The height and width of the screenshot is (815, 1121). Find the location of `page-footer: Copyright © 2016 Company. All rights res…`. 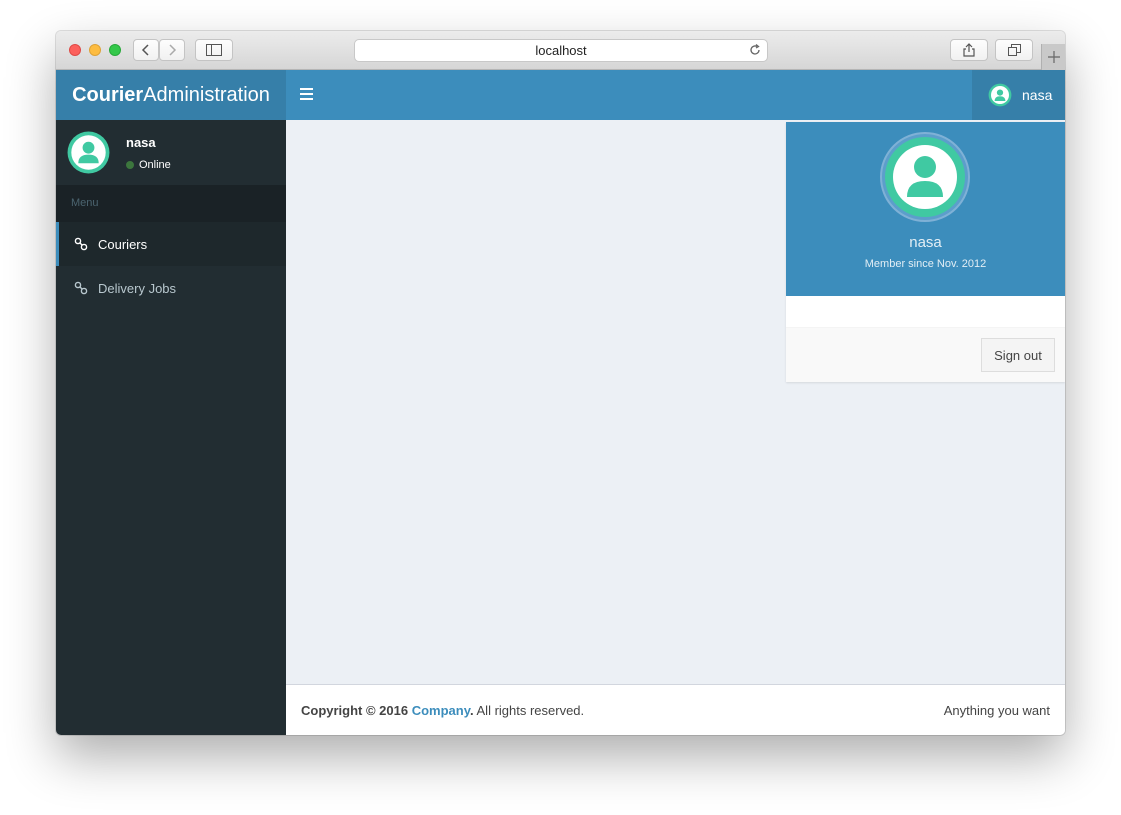

page-footer: Copyright © 2016 Company. All rights res… is located at coordinates (675, 709).